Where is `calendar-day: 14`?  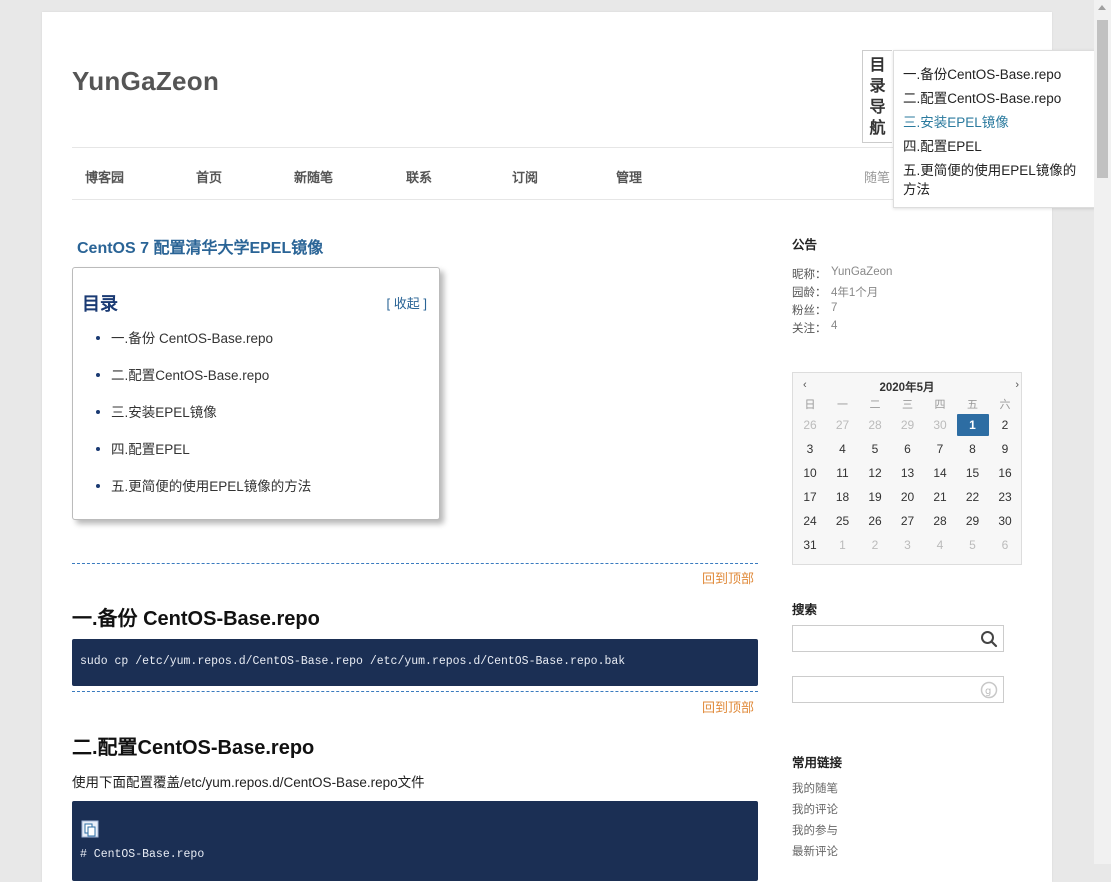
calendar-day: 14 is located at coordinates (940, 473).